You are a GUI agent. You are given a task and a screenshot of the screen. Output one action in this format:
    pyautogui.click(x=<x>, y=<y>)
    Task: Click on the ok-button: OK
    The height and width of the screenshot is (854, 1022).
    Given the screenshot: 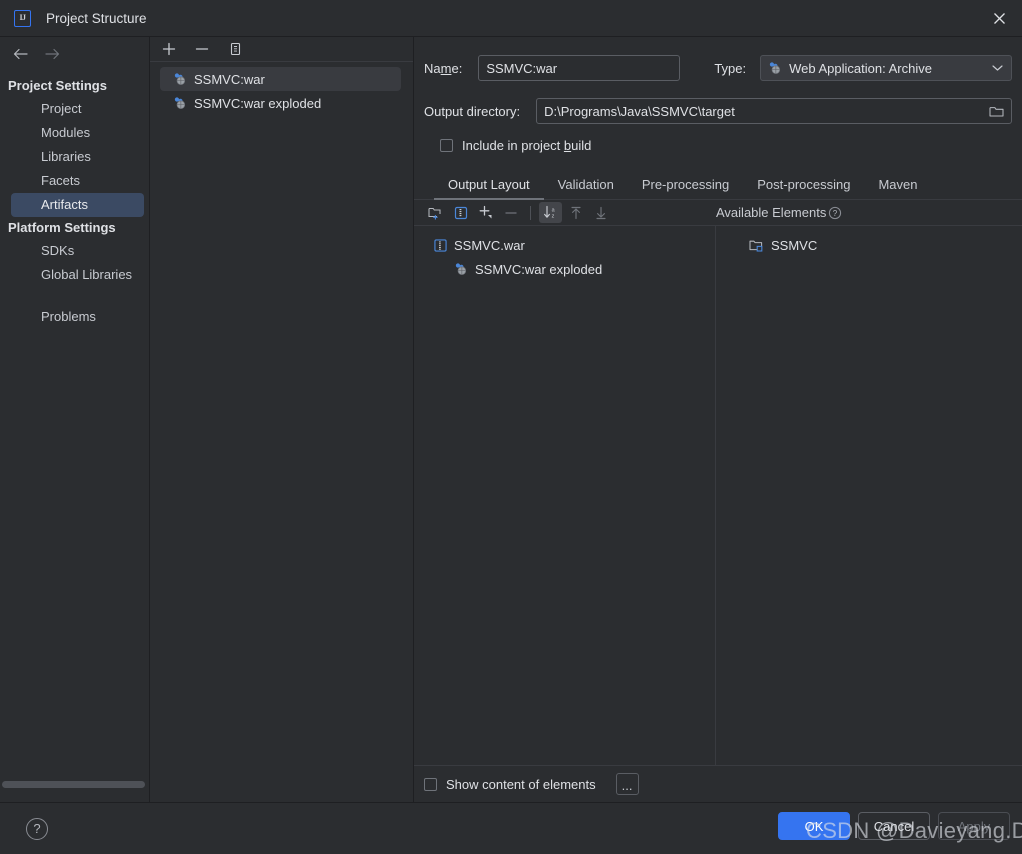 What is the action you would take?
    pyautogui.click(x=814, y=826)
    